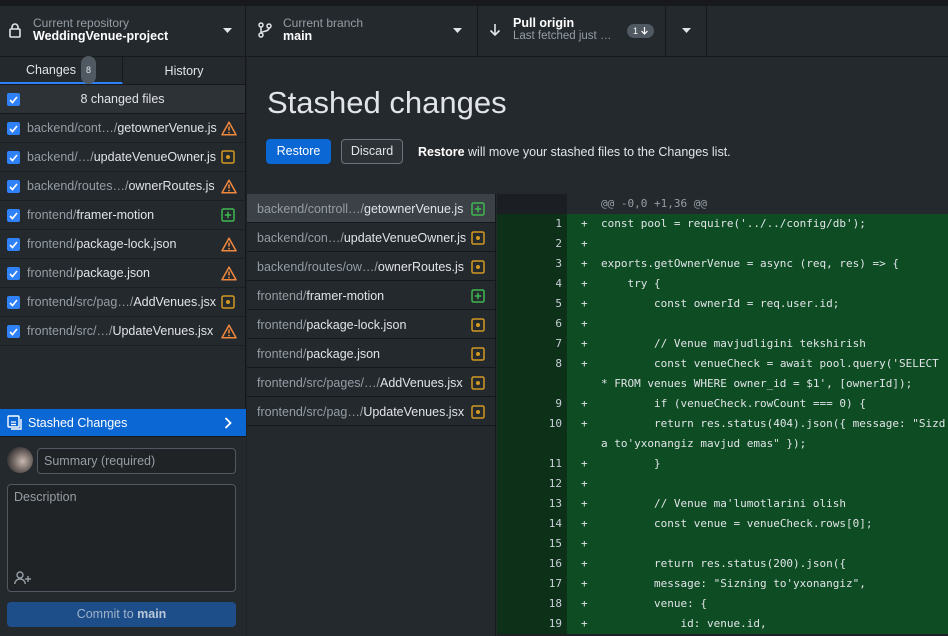 The width and height of the screenshot is (948, 636). I want to click on commit-button-prefix: Commit to, so click(107, 614).